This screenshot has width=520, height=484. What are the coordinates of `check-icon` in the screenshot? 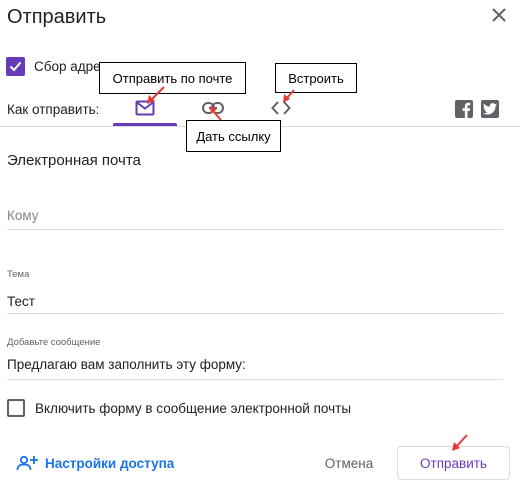 It's located at (15, 66).